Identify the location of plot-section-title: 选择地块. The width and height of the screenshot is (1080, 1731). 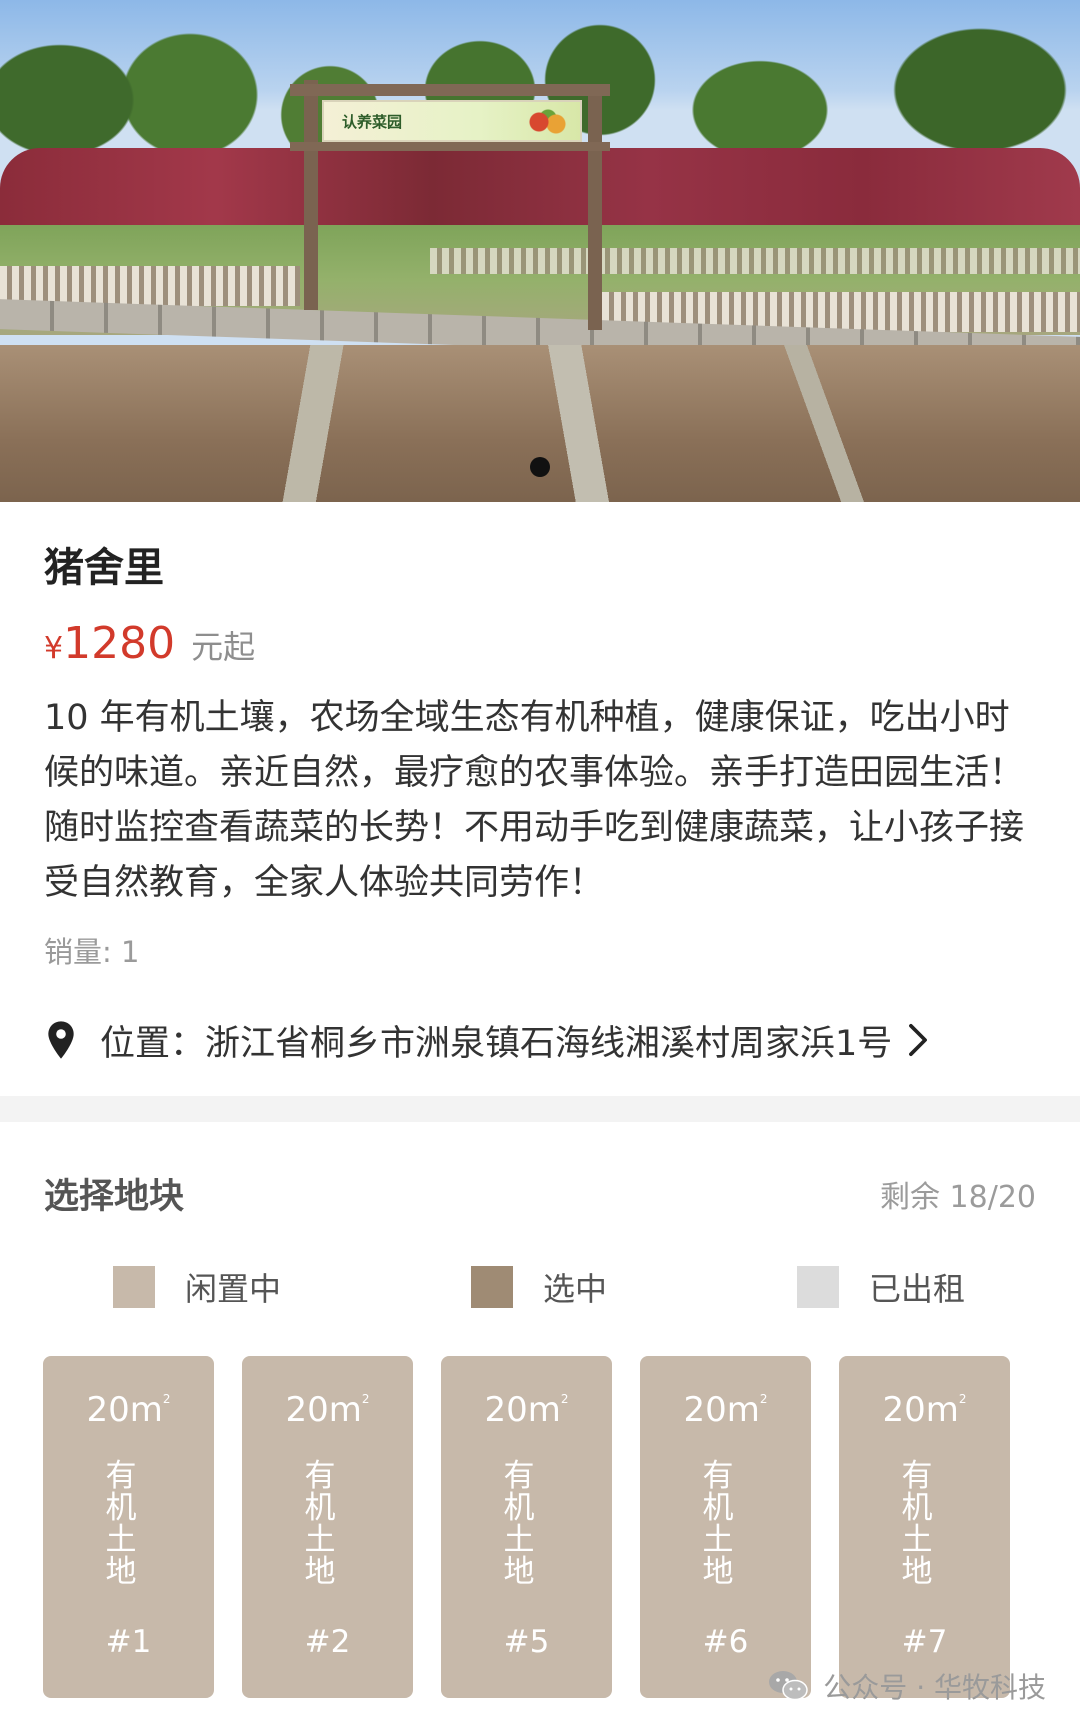
(114, 1197).